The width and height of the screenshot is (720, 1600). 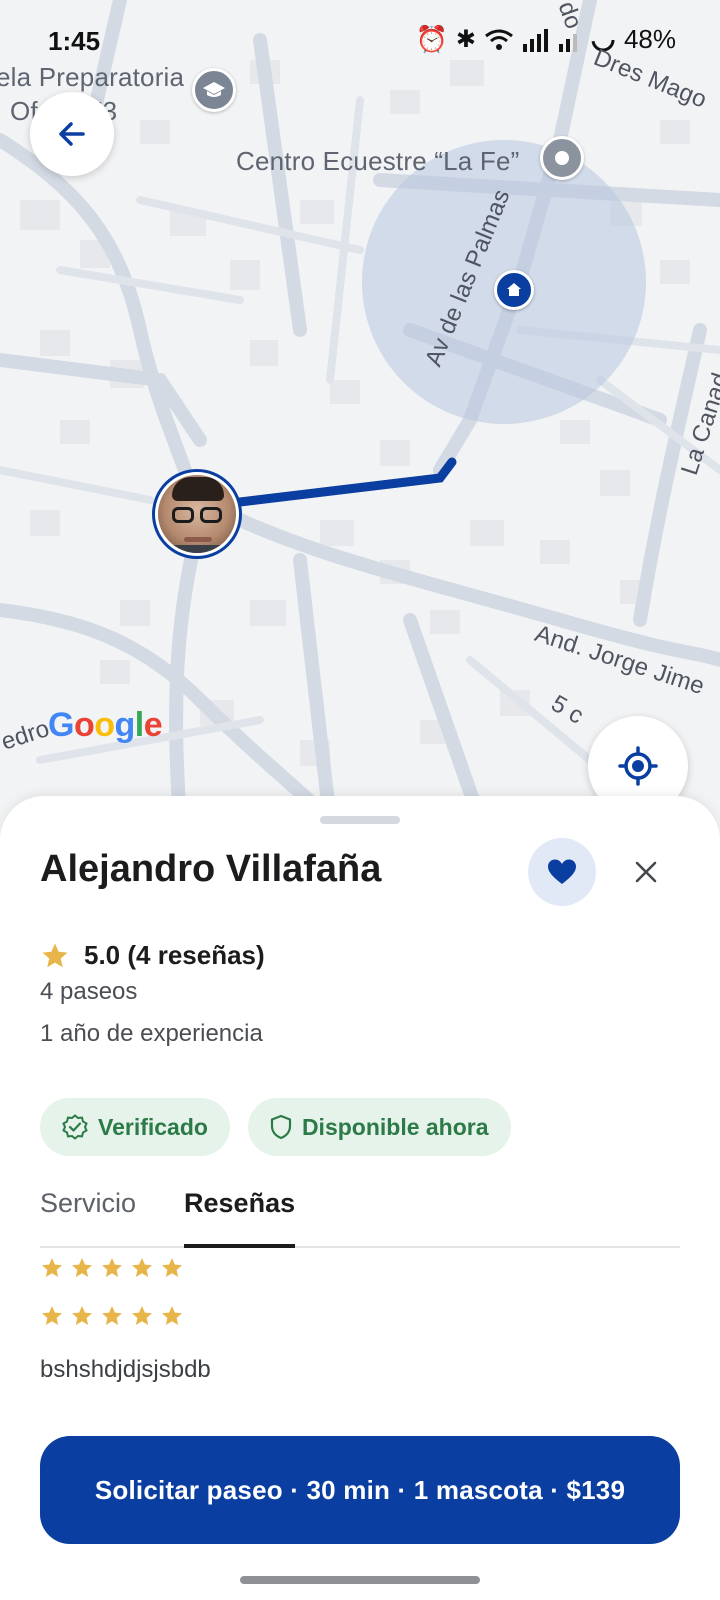 What do you see at coordinates (151, 1033) in the screenshot?
I see `experience-text: 1 año de experiencia` at bounding box center [151, 1033].